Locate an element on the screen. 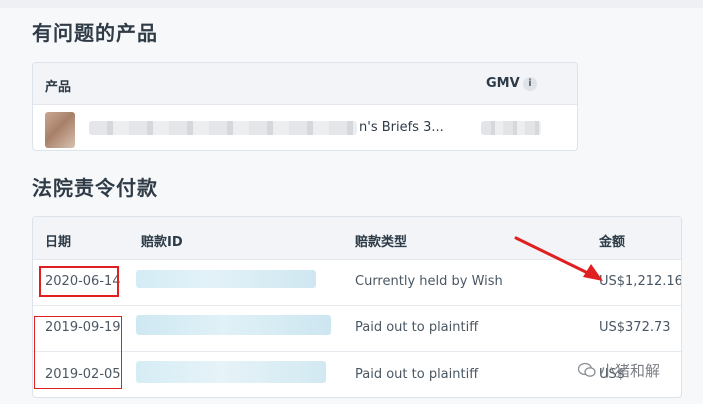 This screenshot has width=703, height=404. annotation-box-first-date is located at coordinates (79, 281).